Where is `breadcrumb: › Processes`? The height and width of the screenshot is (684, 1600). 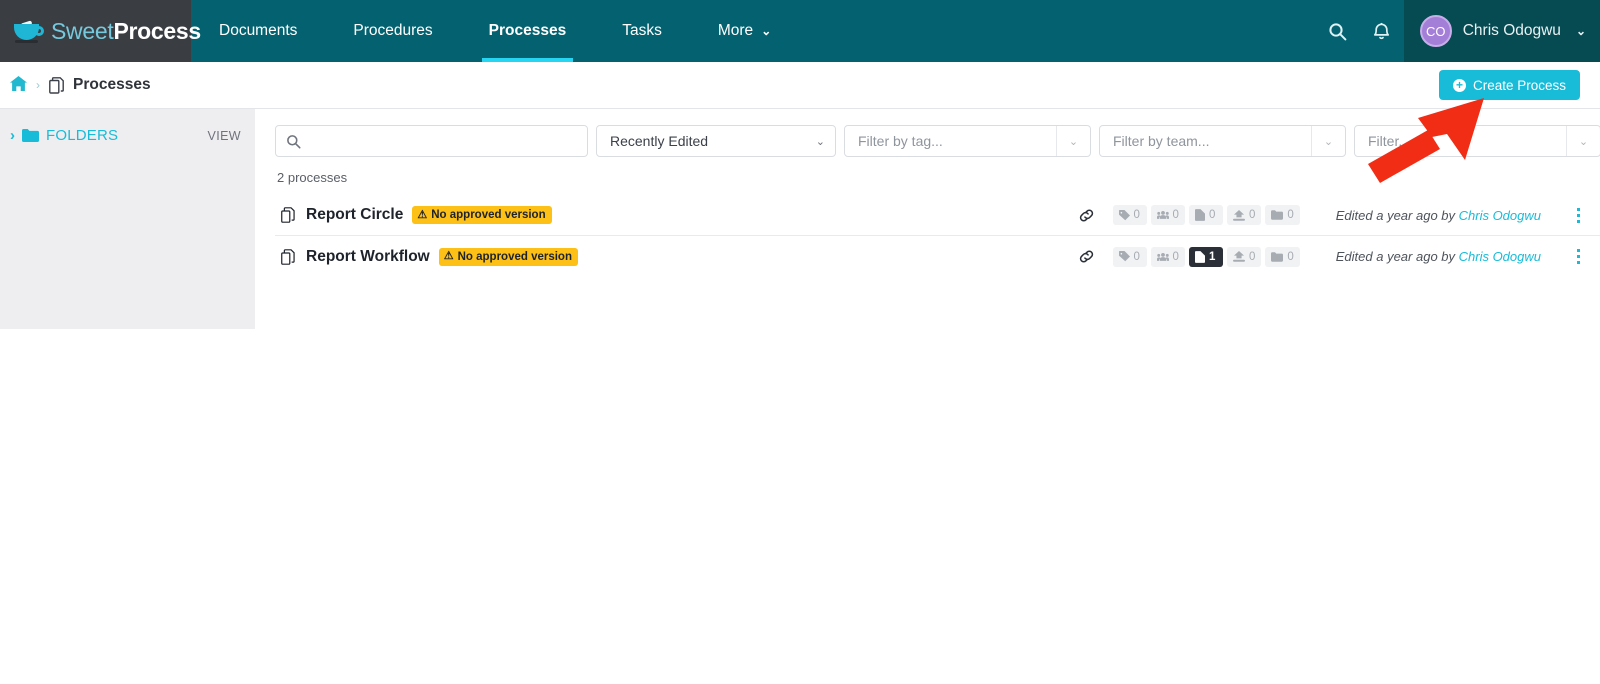 breadcrumb: › Processes is located at coordinates (80, 85).